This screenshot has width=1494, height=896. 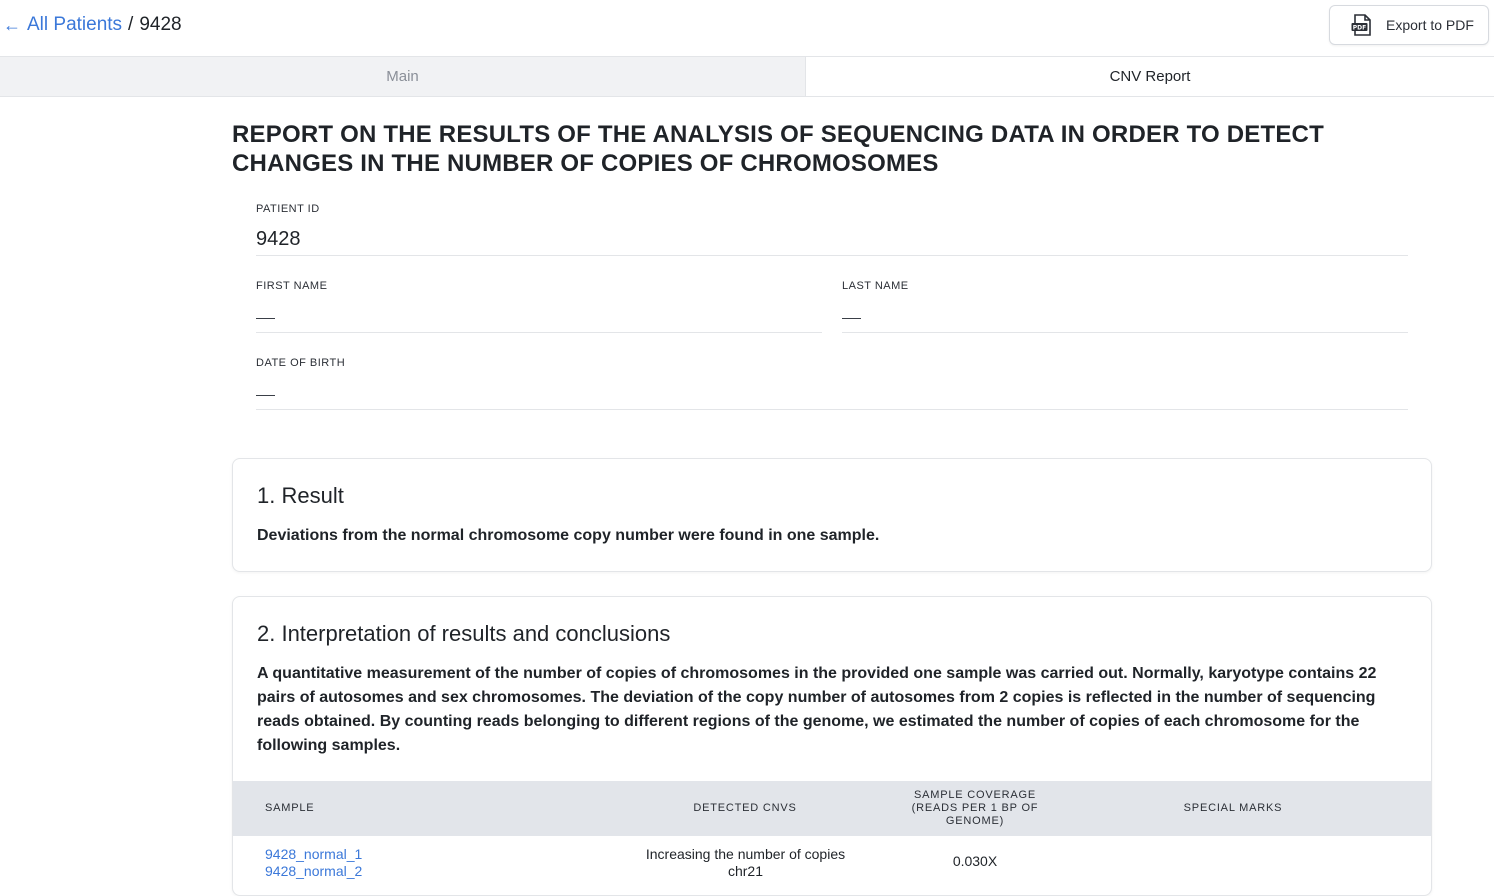 I want to click on cnv-line-2: chr21, so click(x=745, y=871).